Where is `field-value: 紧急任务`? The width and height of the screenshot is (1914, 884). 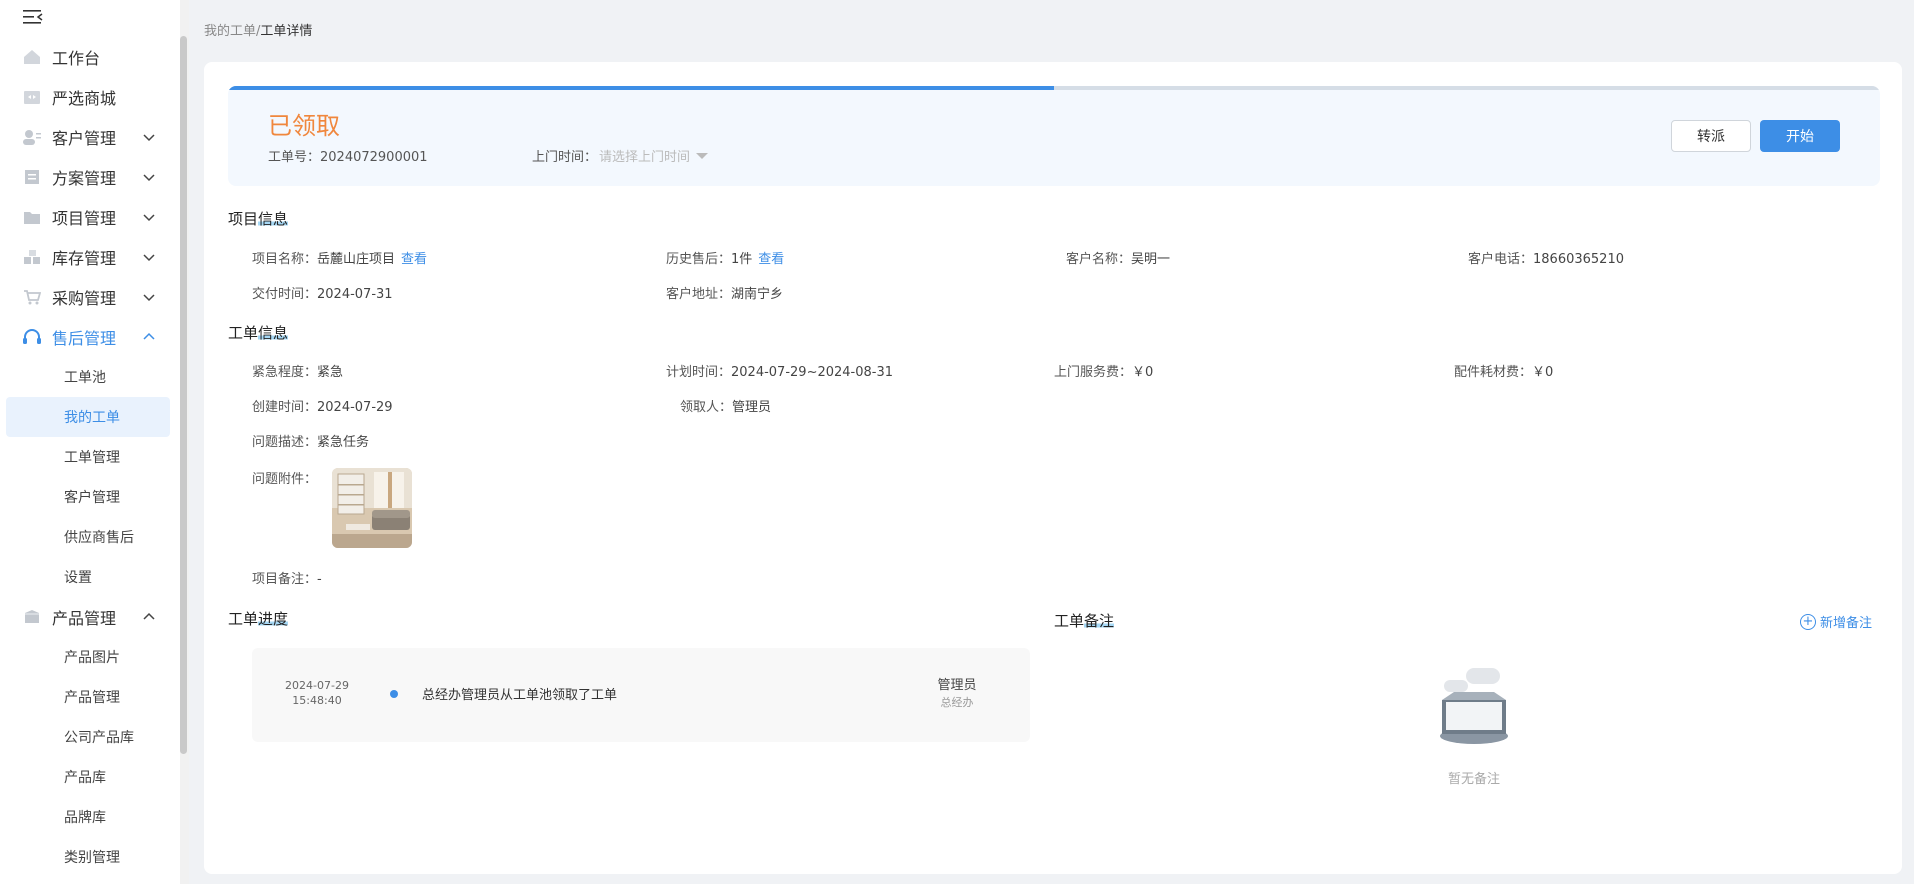 field-value: 紧急任务 is located at coordinates (343, 442).